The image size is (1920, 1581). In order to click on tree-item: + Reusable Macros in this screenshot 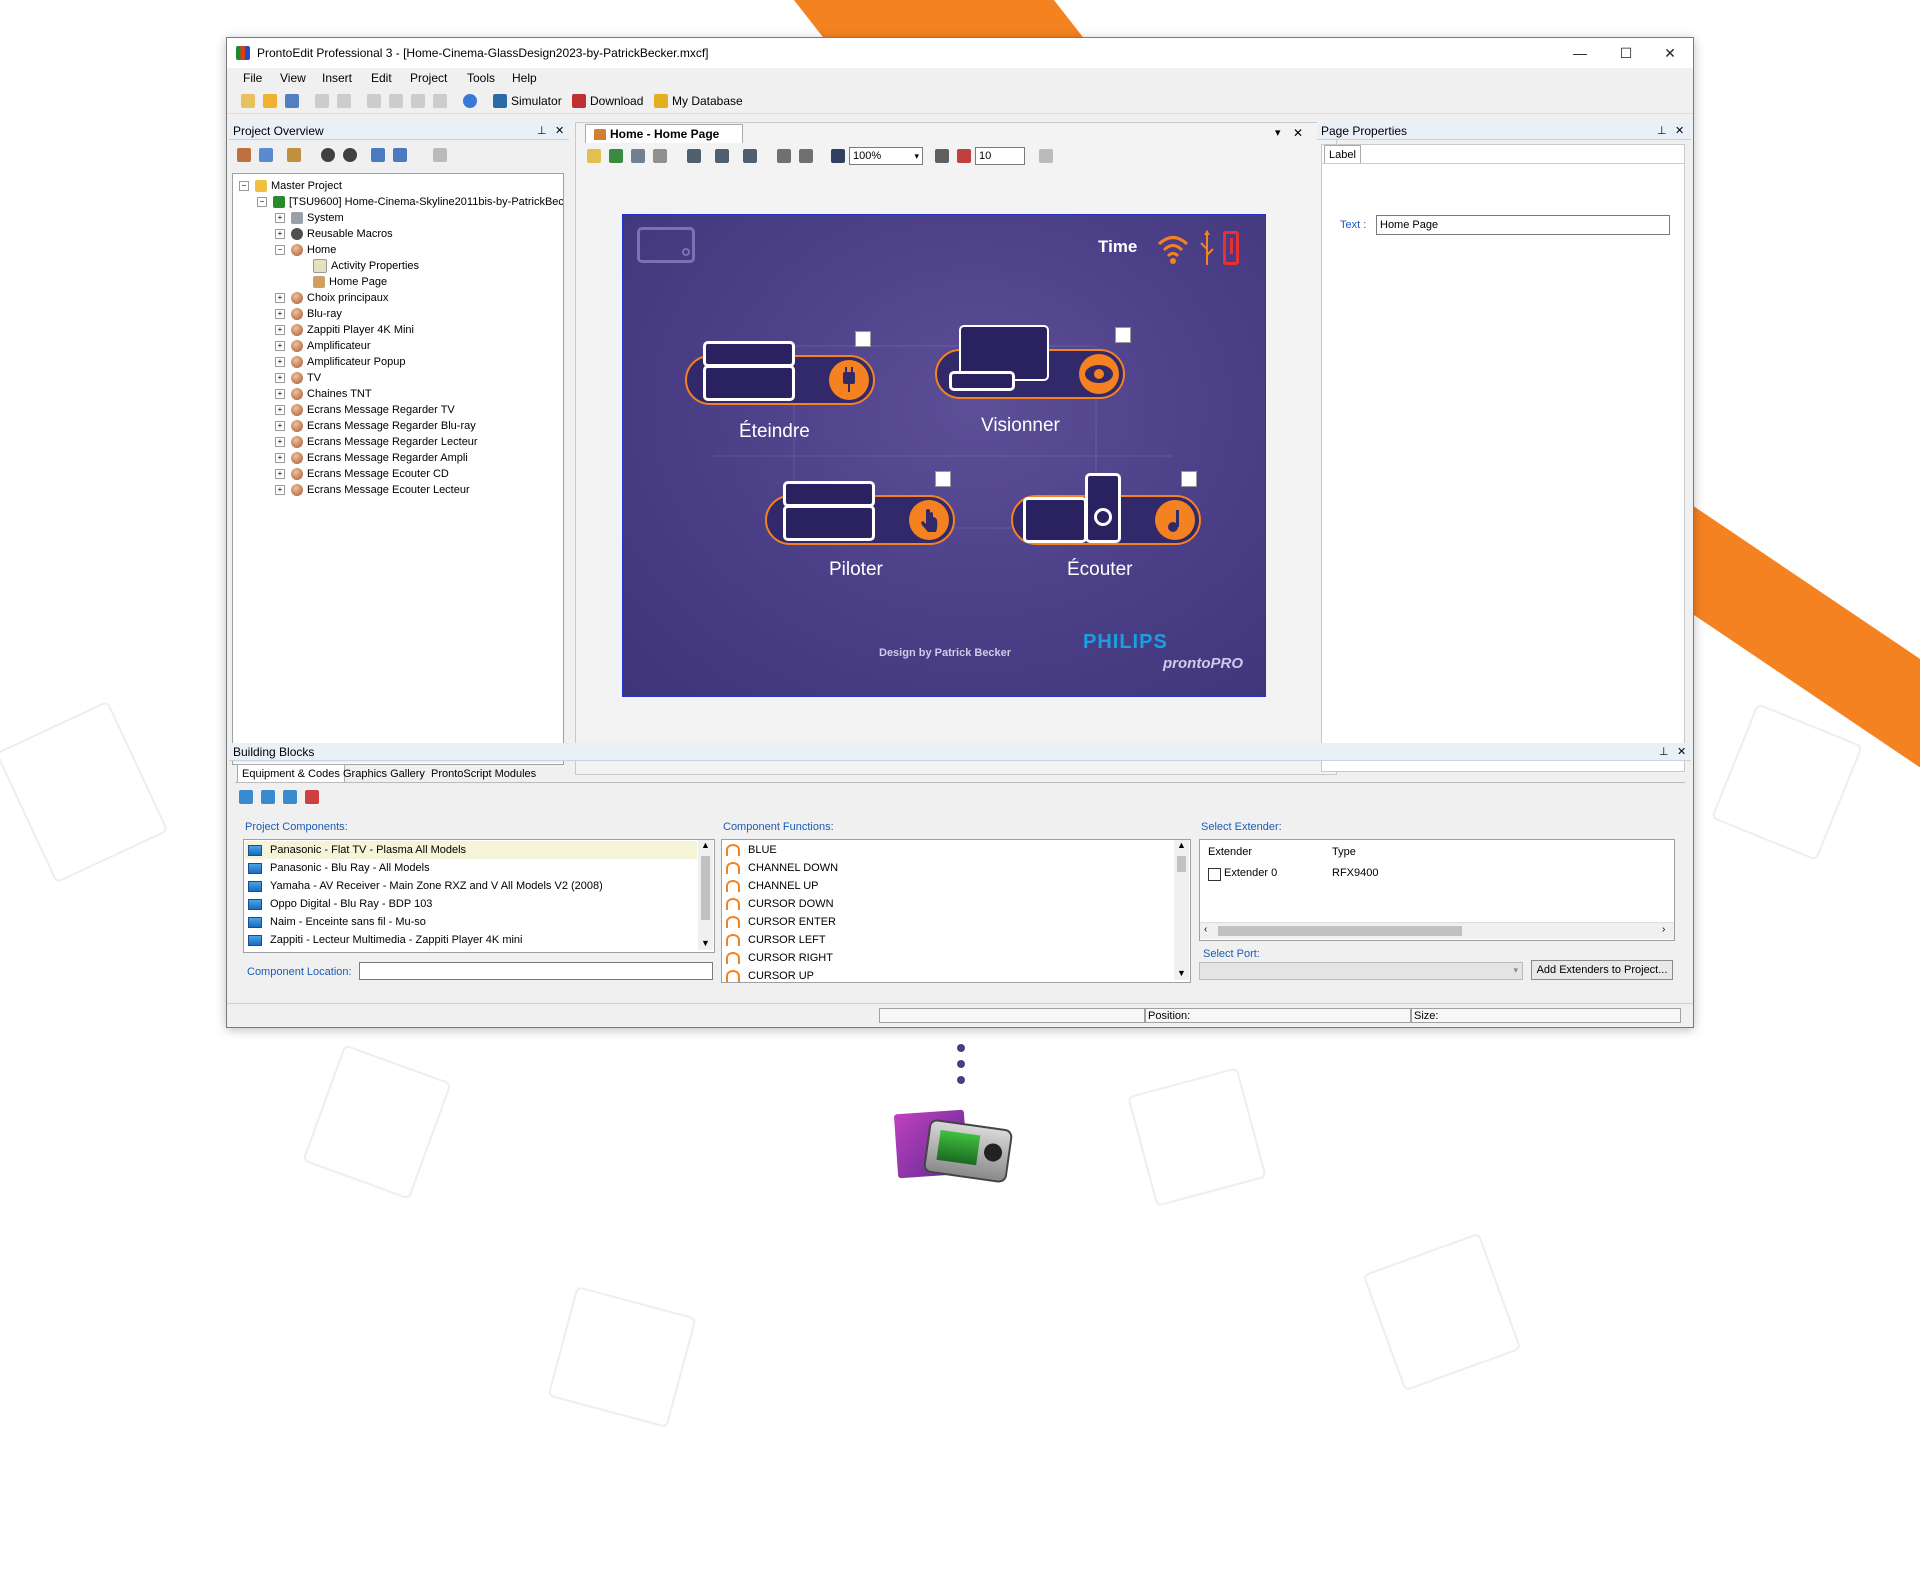, I will do `click(334, 234)`.